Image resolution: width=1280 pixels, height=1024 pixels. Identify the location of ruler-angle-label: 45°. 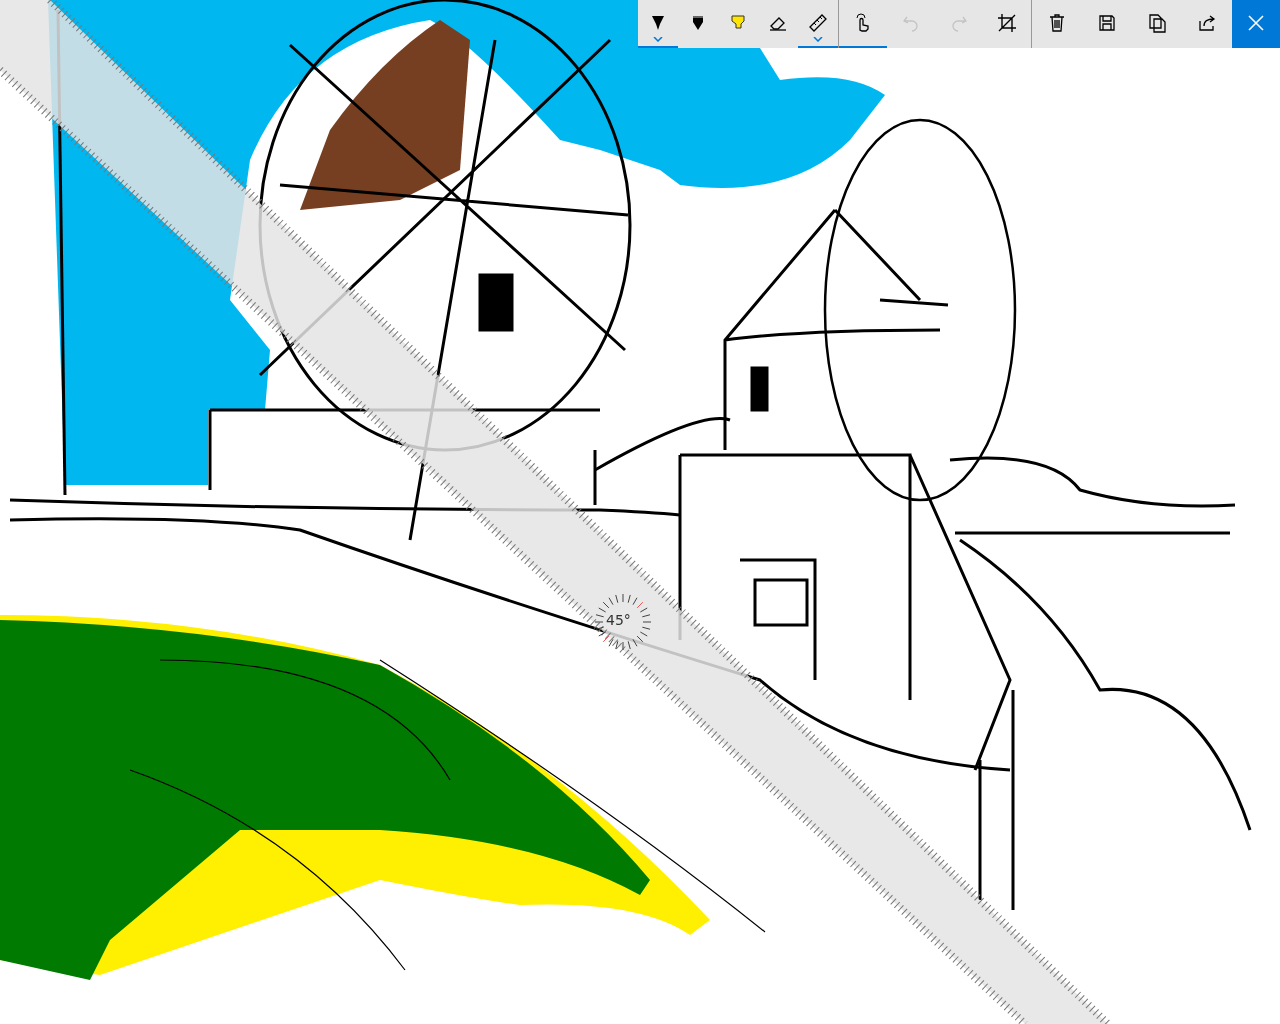
(618, 620).